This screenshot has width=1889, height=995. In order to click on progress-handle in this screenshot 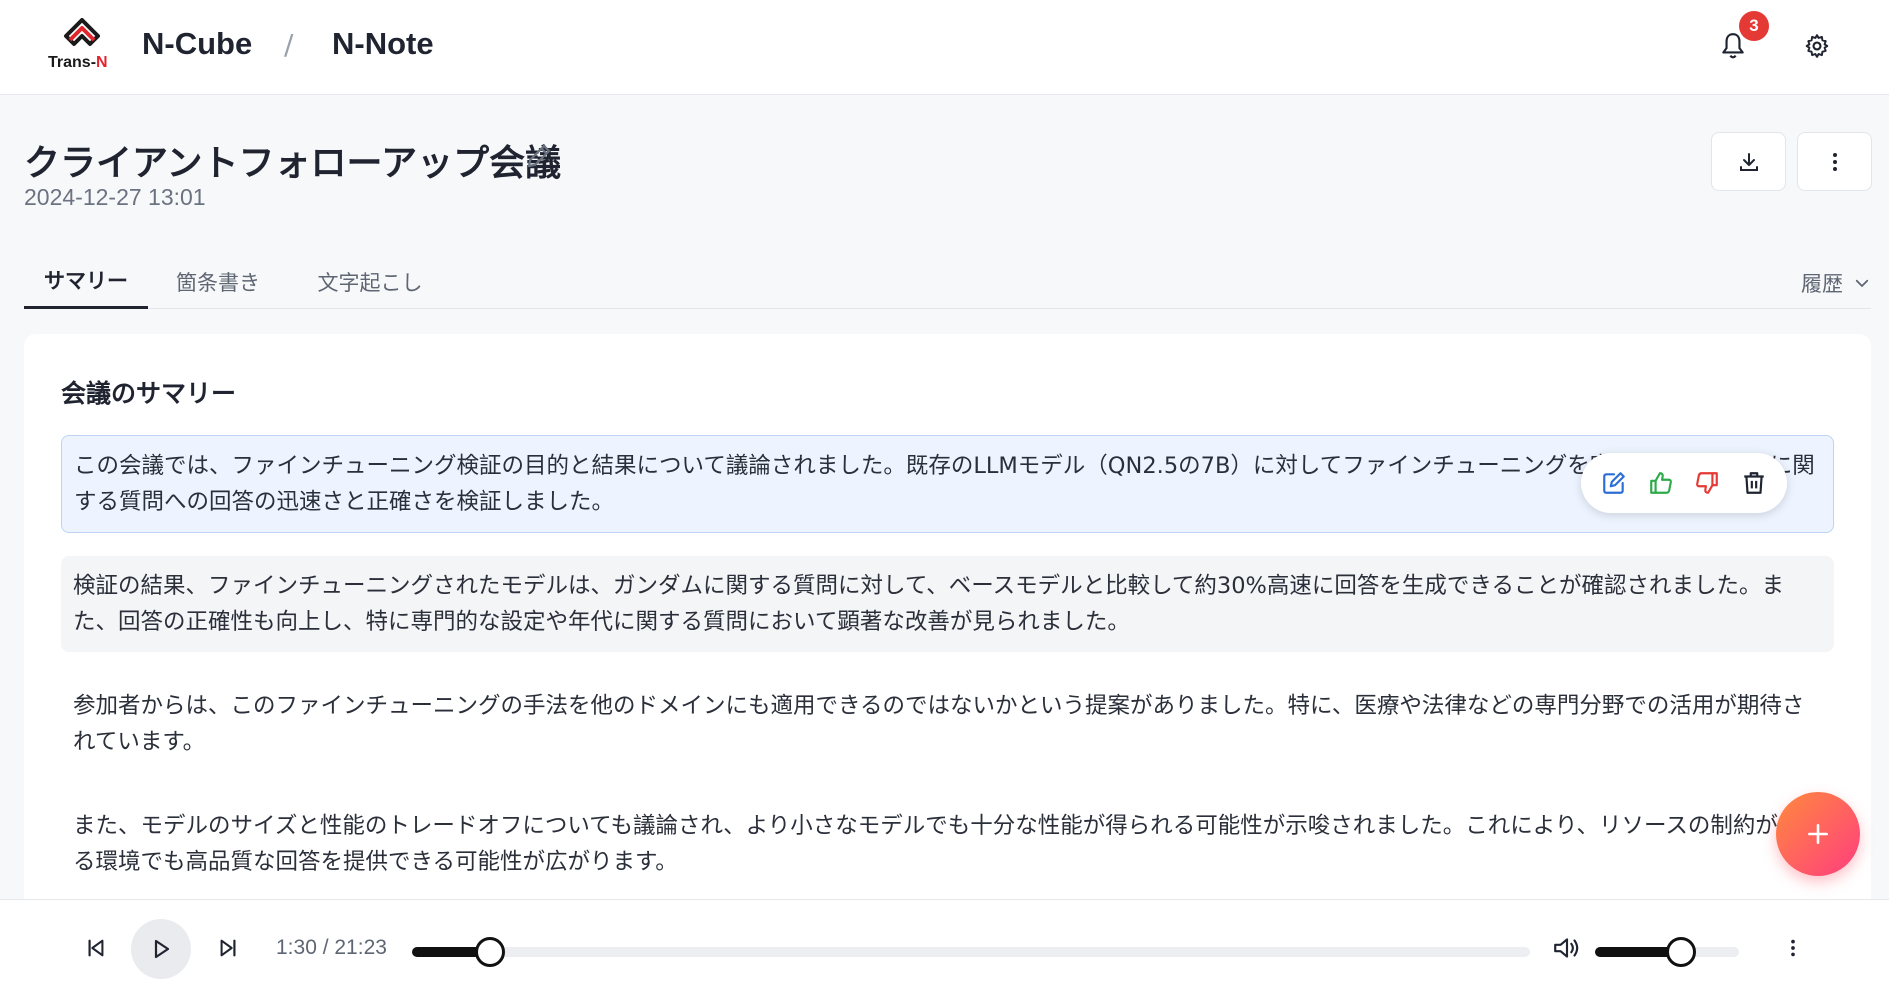, I will do `click(490, 952)`.